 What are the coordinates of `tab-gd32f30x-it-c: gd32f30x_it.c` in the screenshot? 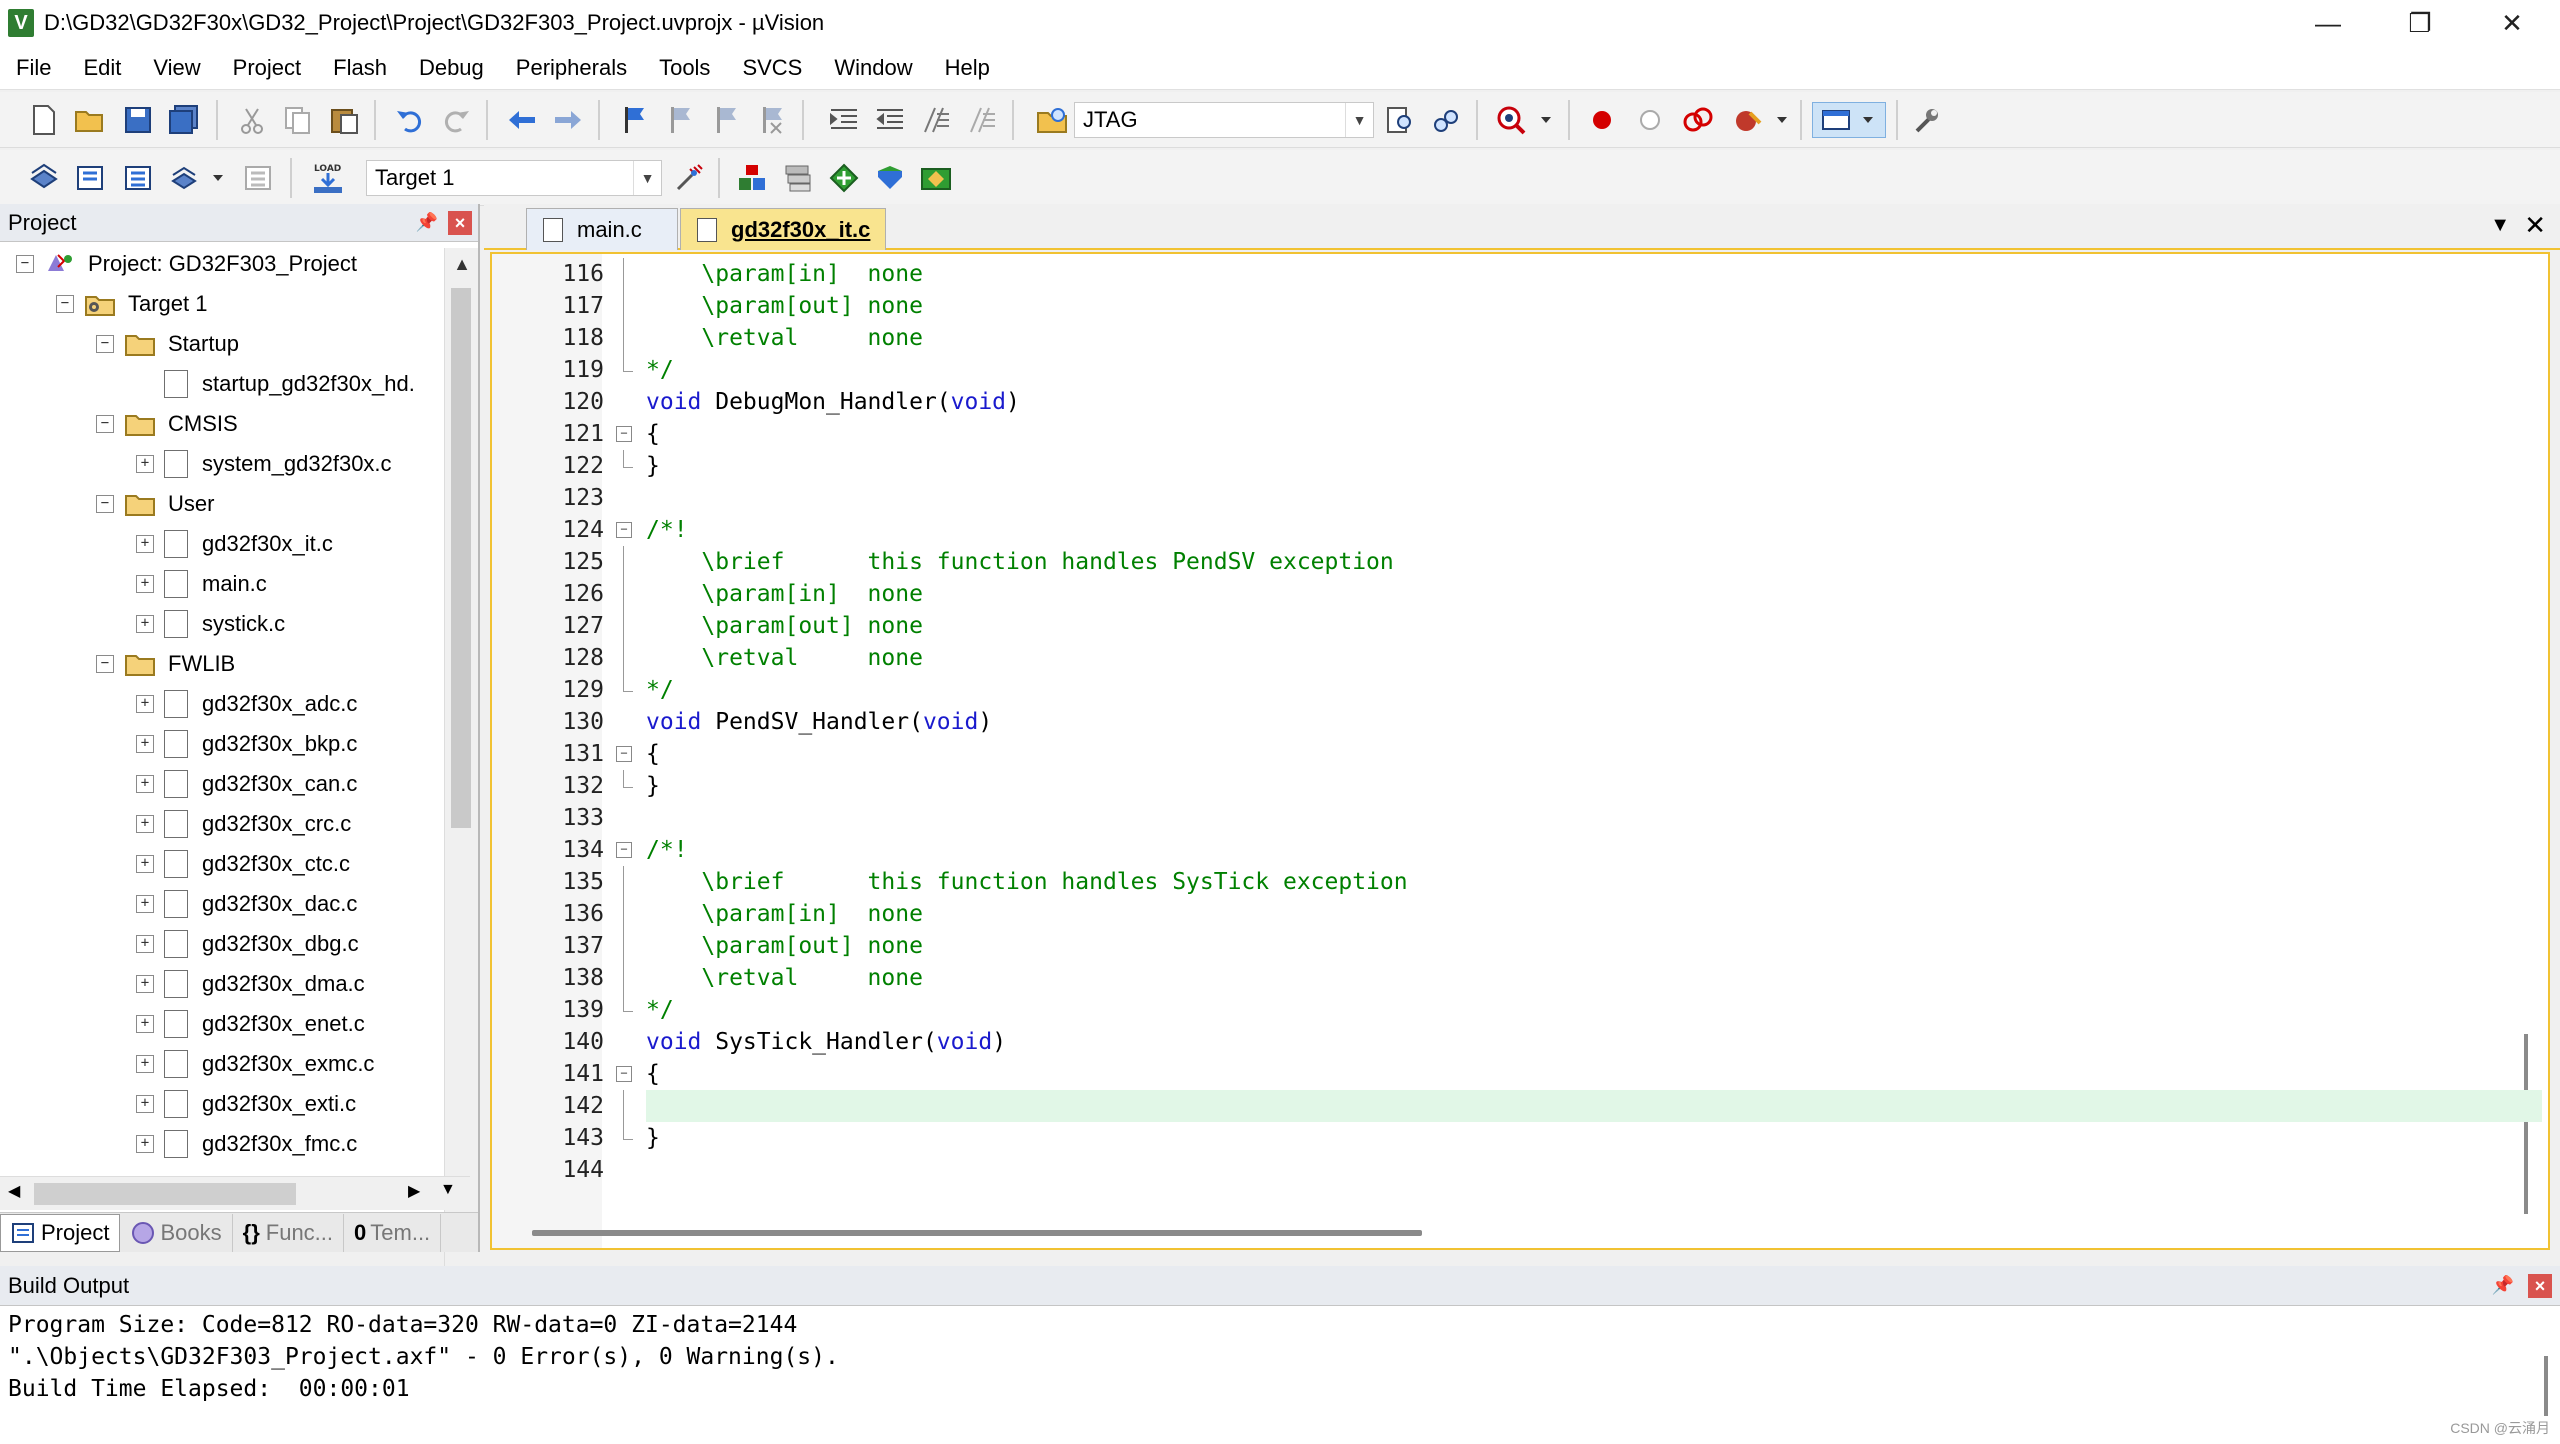 It's located at (783, 229).